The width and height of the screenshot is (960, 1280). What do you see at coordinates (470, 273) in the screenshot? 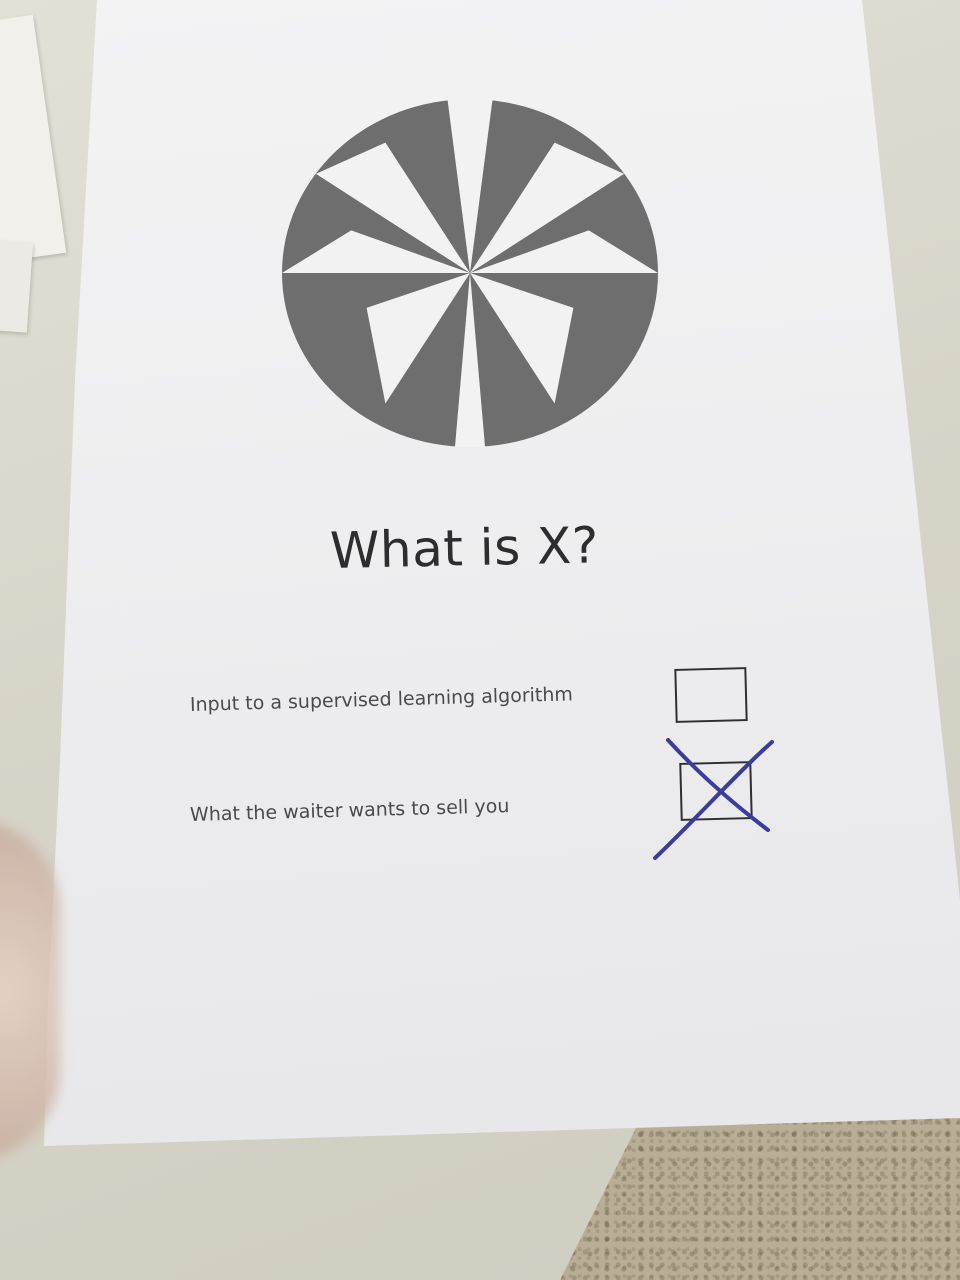
I see `pinwheel-logo-icon` at bounding box center [470, 273].